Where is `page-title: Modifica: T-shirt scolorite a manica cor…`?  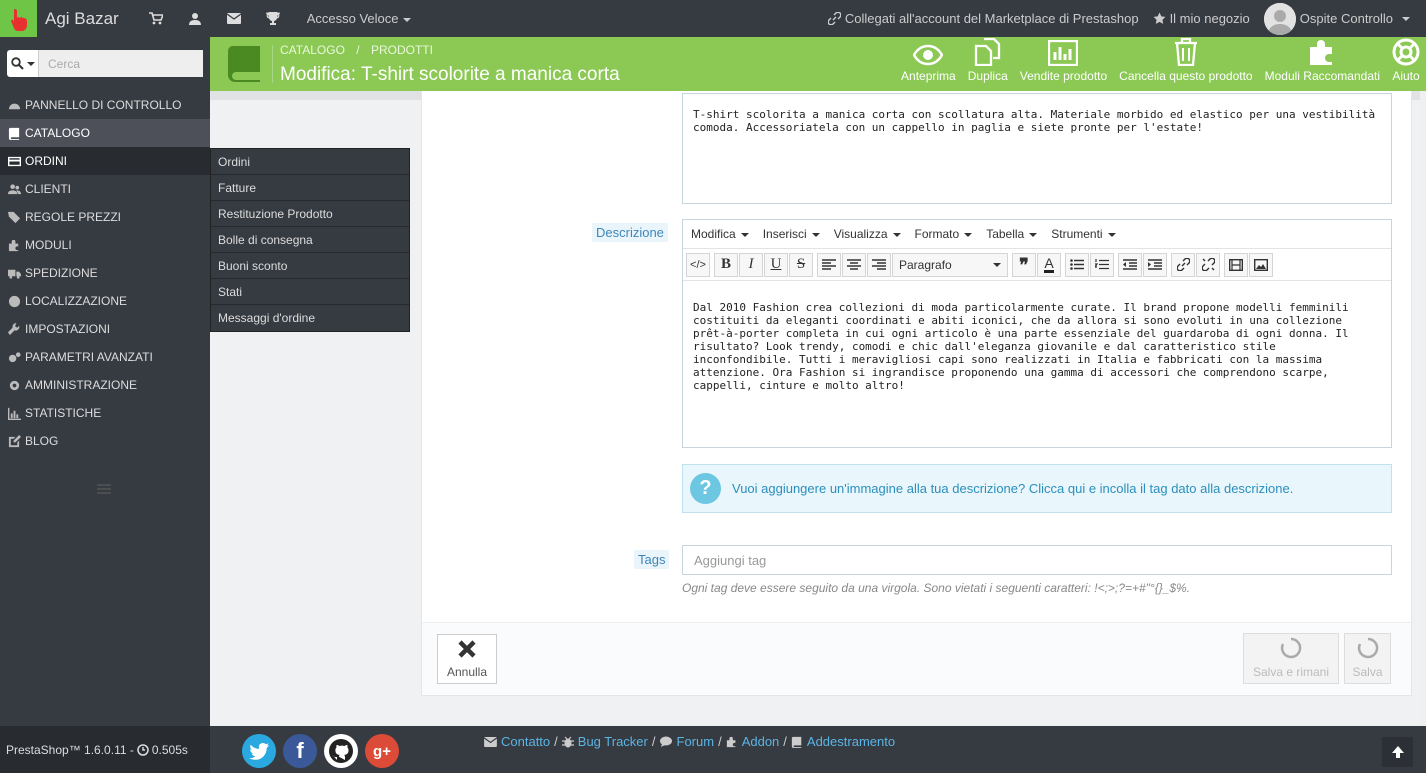 page-title: Modifica: T-shirt scolorite a manica cor… is located at coordinates (450, 74).